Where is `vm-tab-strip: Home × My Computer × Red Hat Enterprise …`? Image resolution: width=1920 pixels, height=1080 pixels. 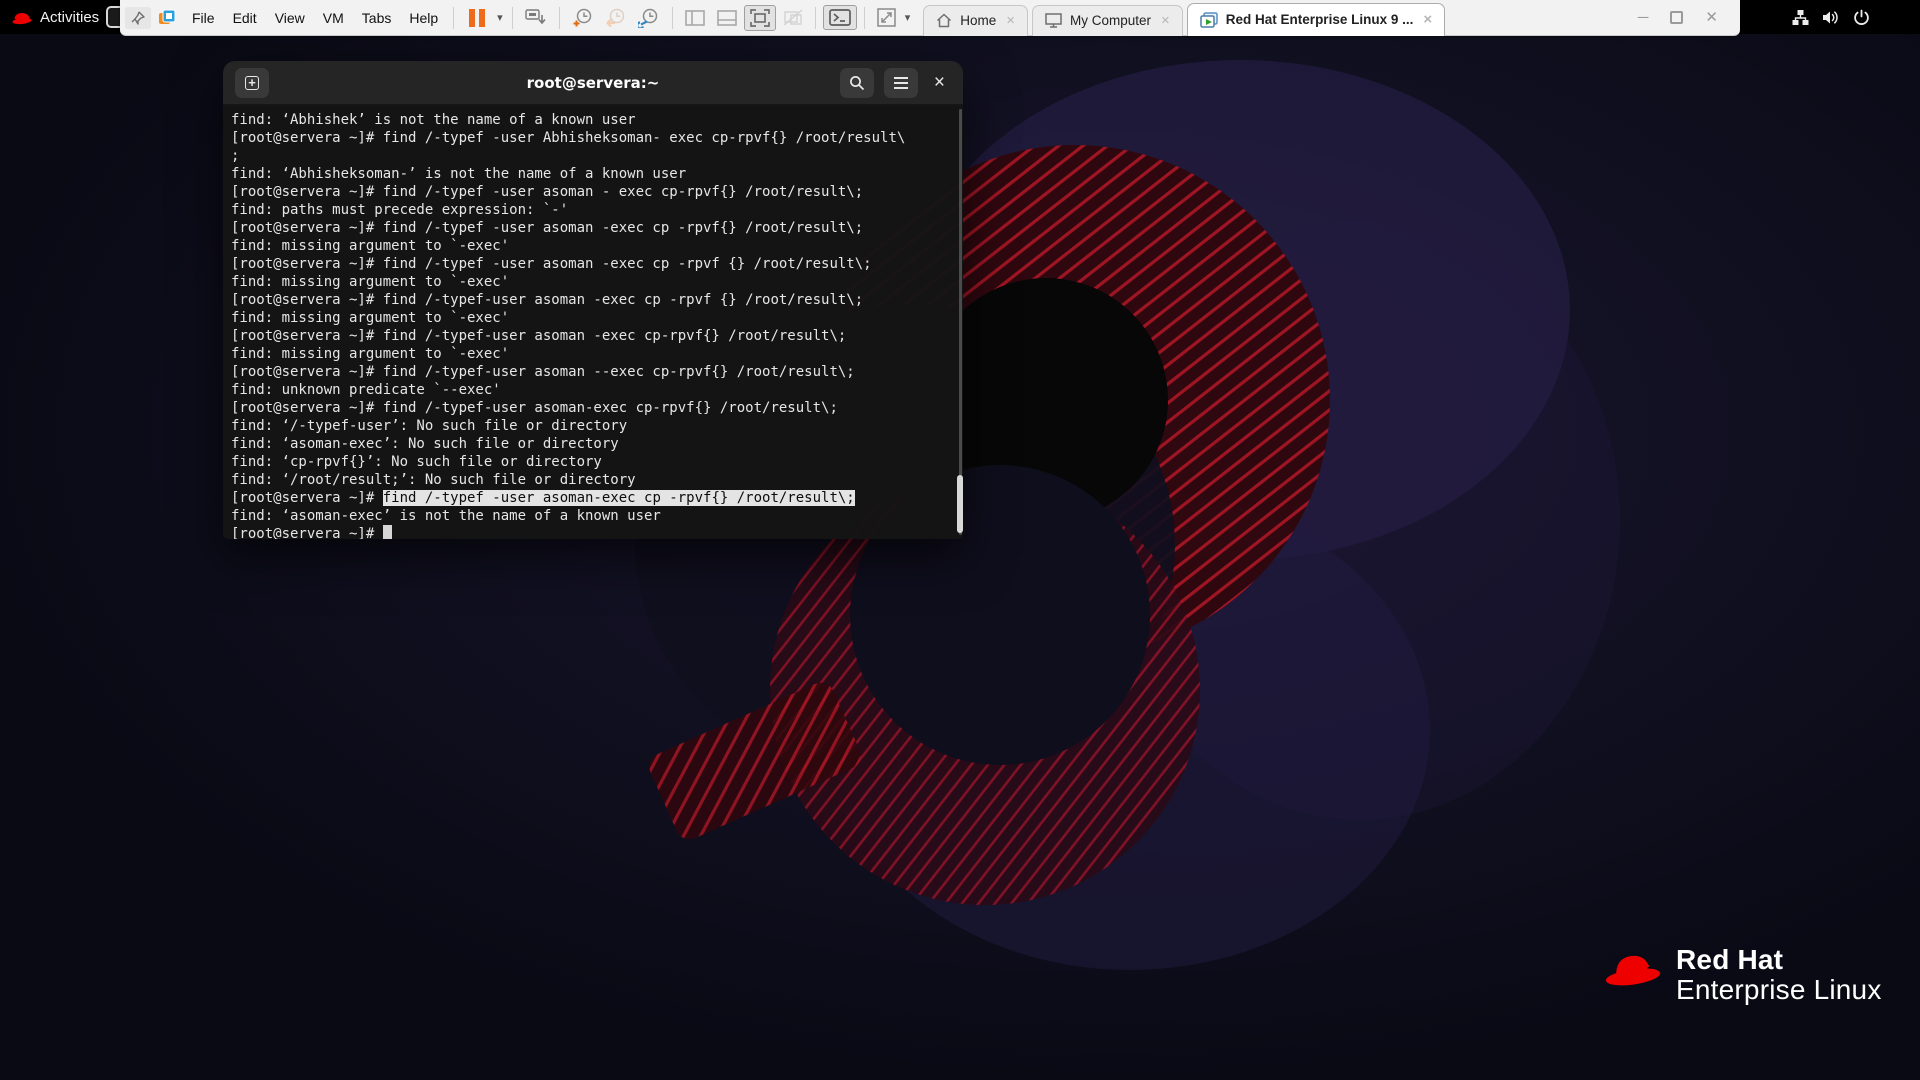
vm-tab-strip: Home × My Computer × Red Hat Enterprise … is located at coordinates (1186, 18).